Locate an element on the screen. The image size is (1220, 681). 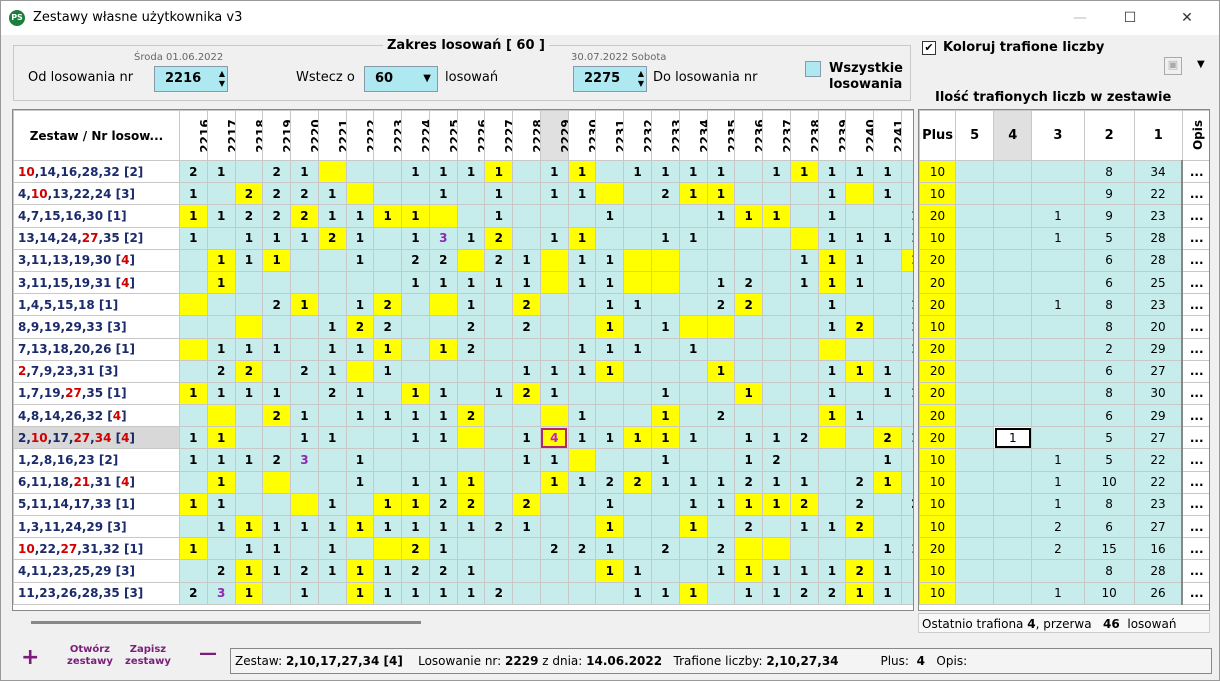
back-select: 60 ▼ is located at coordinates (401, 79).